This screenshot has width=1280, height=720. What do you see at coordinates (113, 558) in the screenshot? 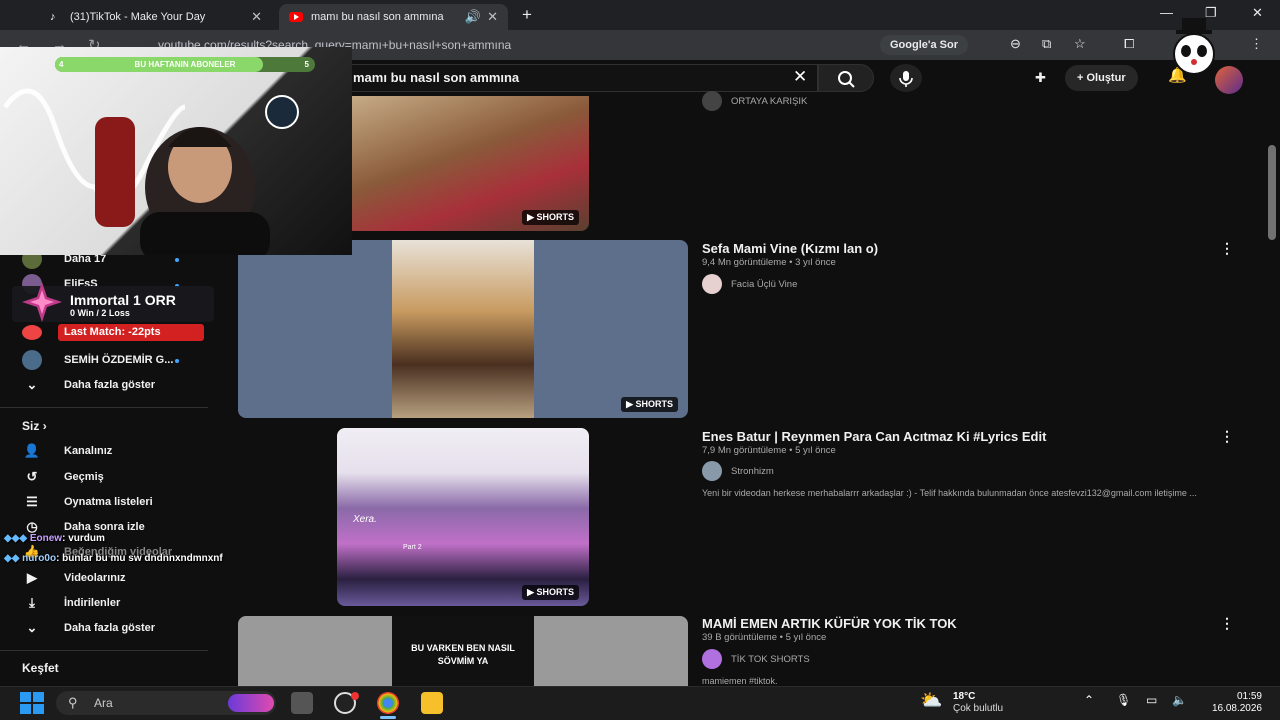
I see `chat-message: ◆◆ nuro0o: bunlar bu mu sw dndnnxndmnxnf` at bounding box center [113, 558].